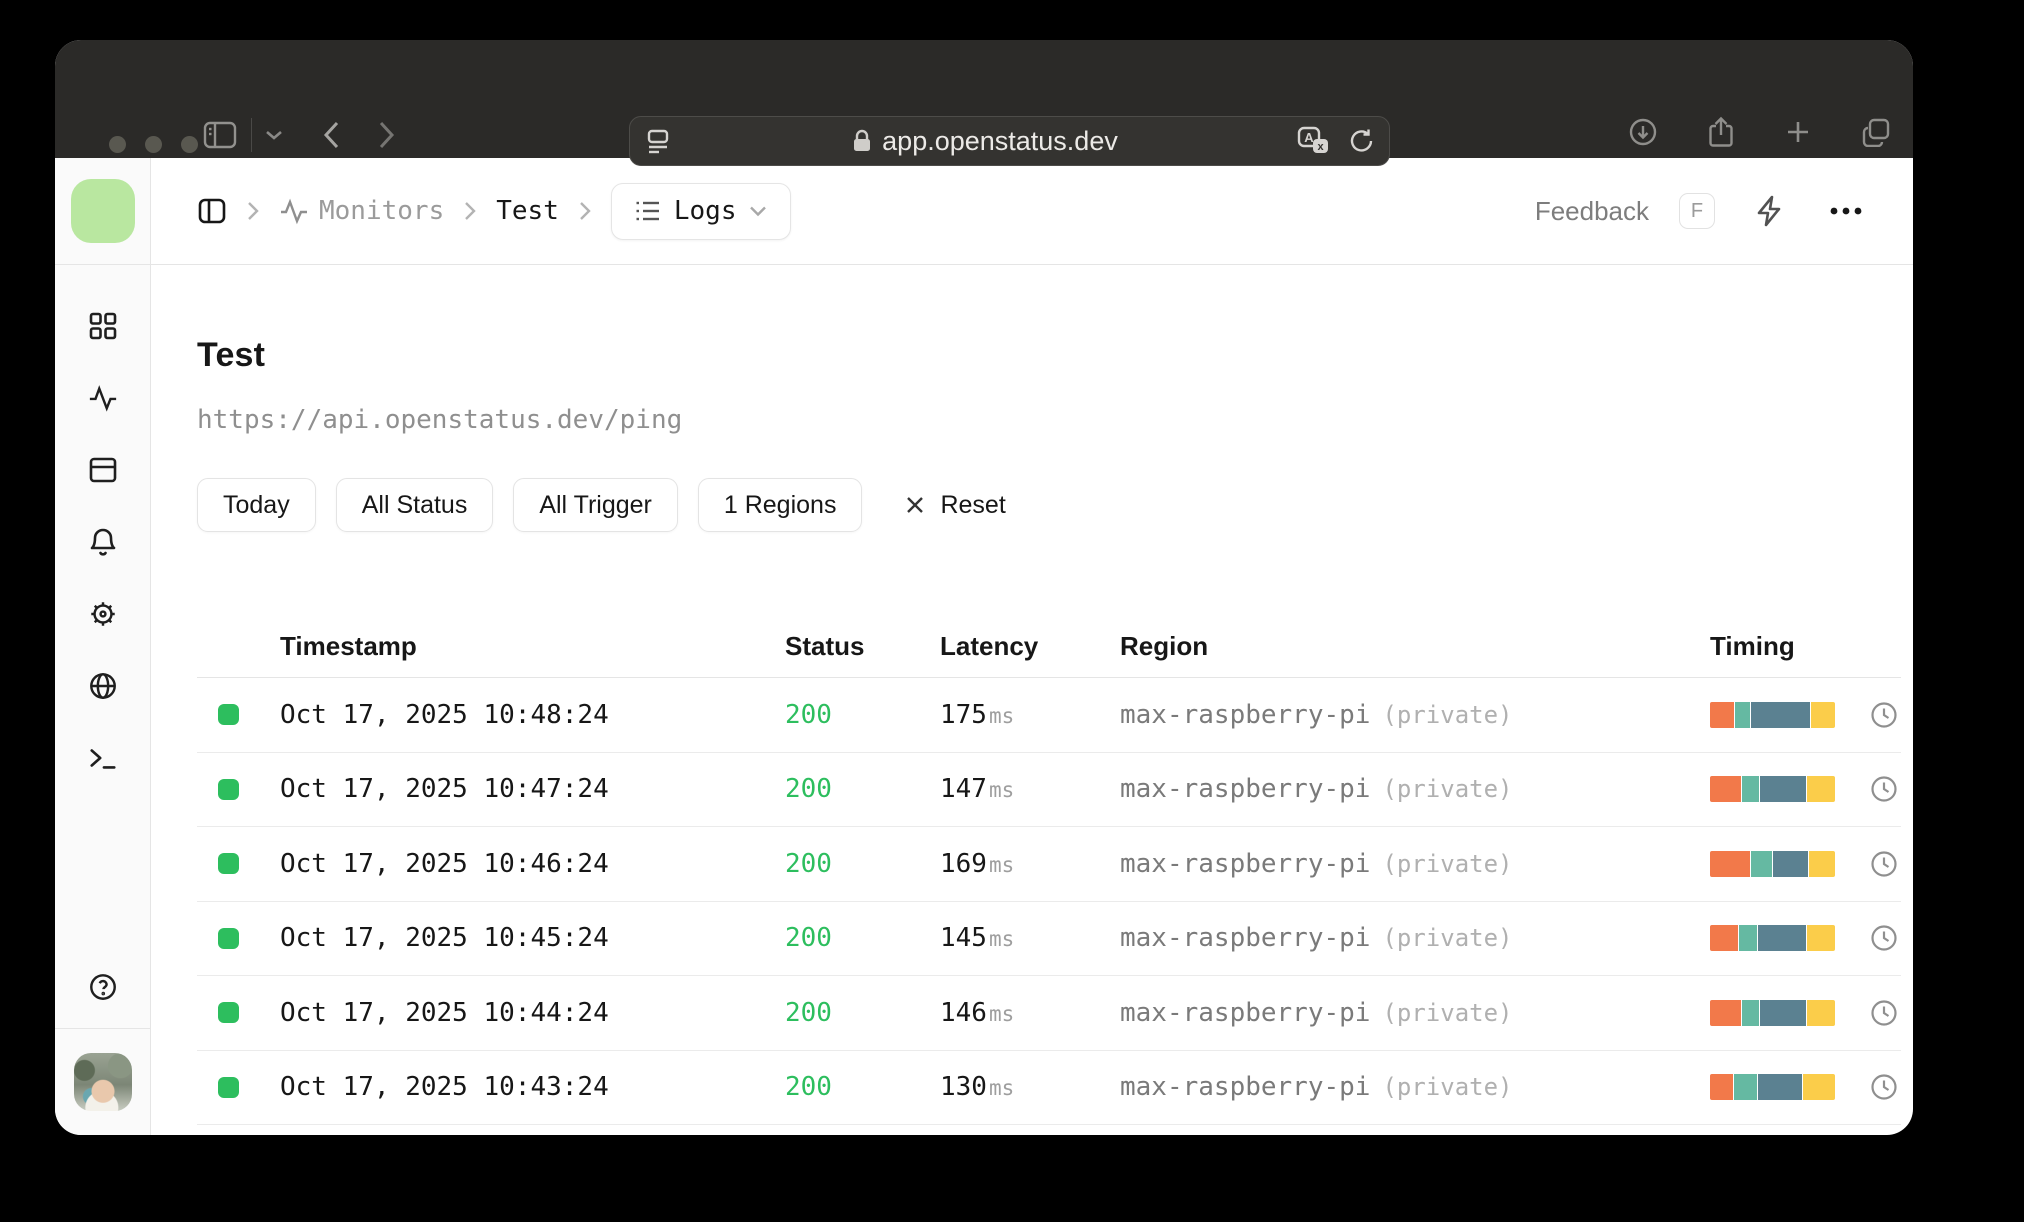  I want to click on sidebar-item-notifications, so click(103, 542).